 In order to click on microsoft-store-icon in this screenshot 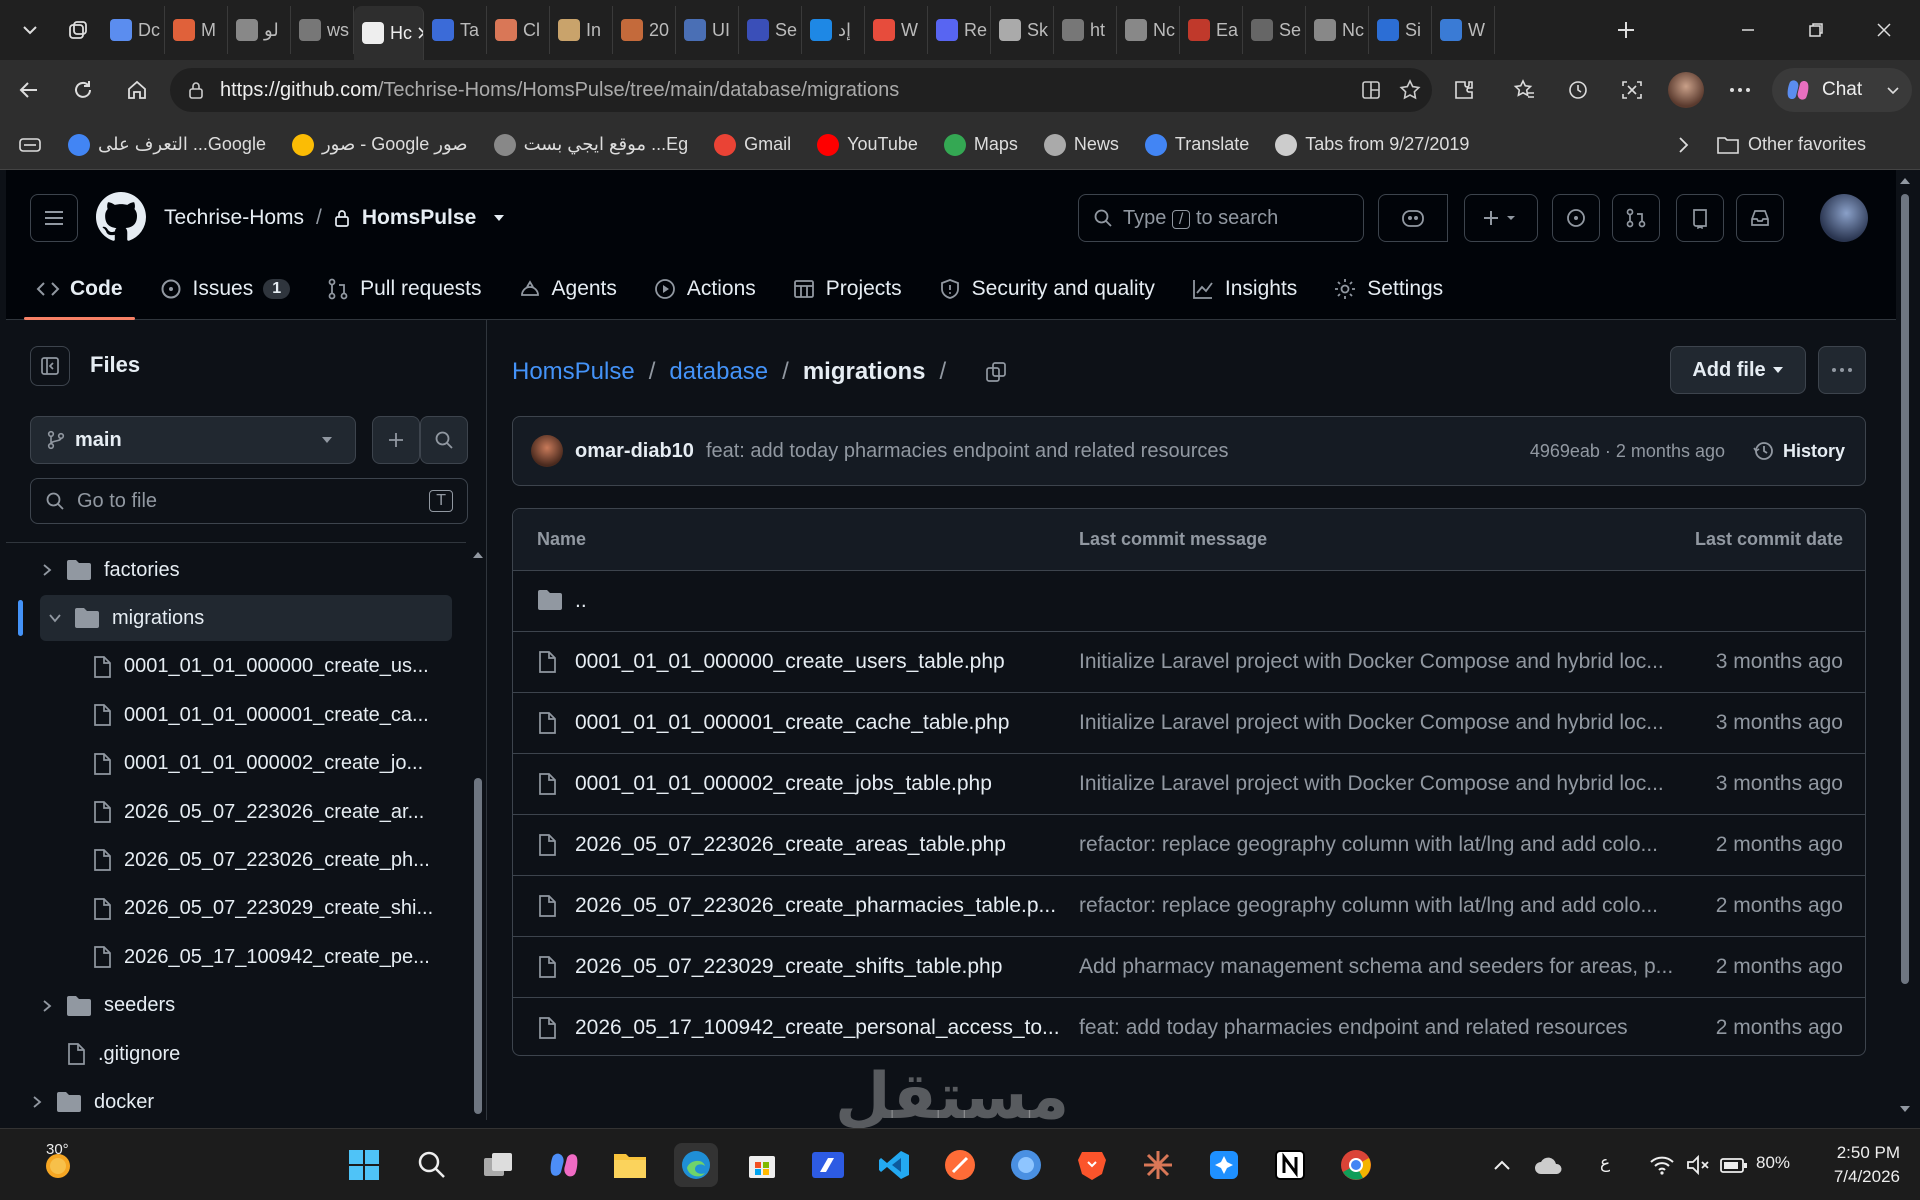, I will do `click(762, 1165)`.